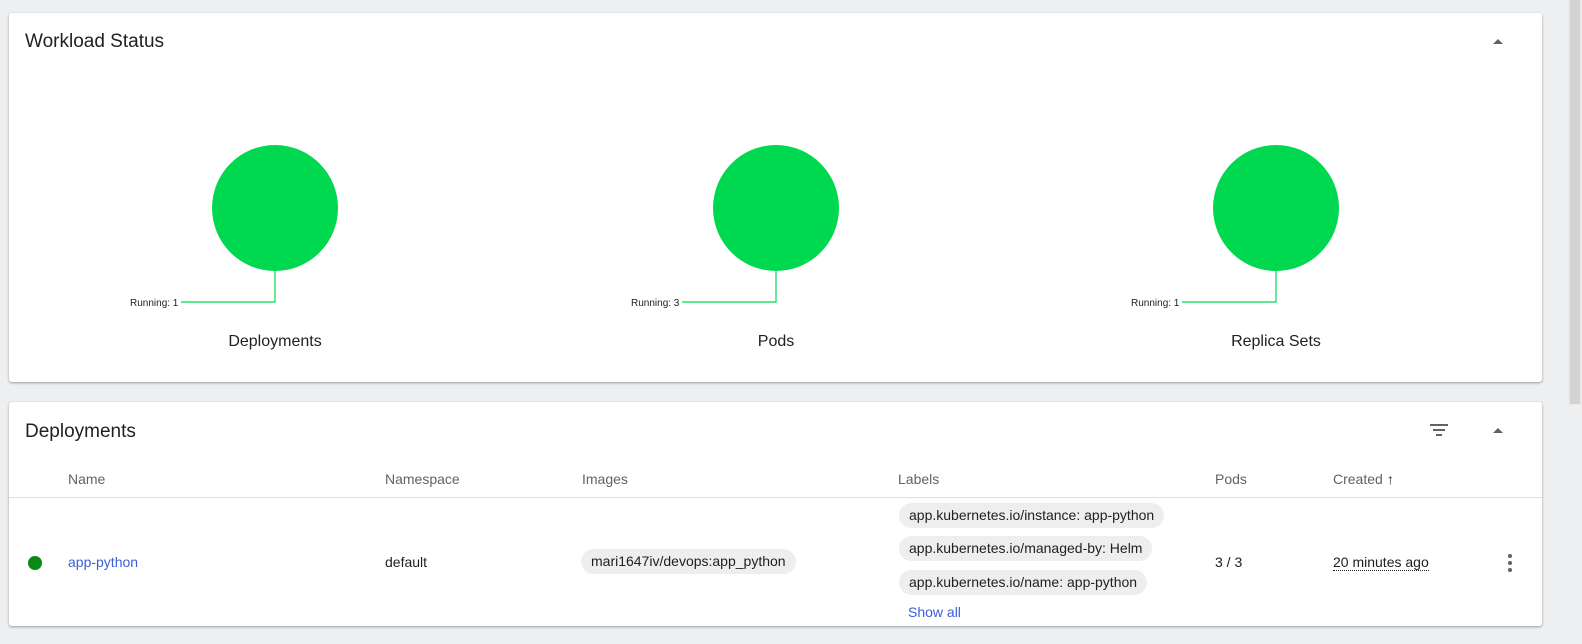 This screenshot has width=1582, height=644. I want to click on label-chip-instance: app.kubernetes.io/instance: app-python, so click(1032, 515).